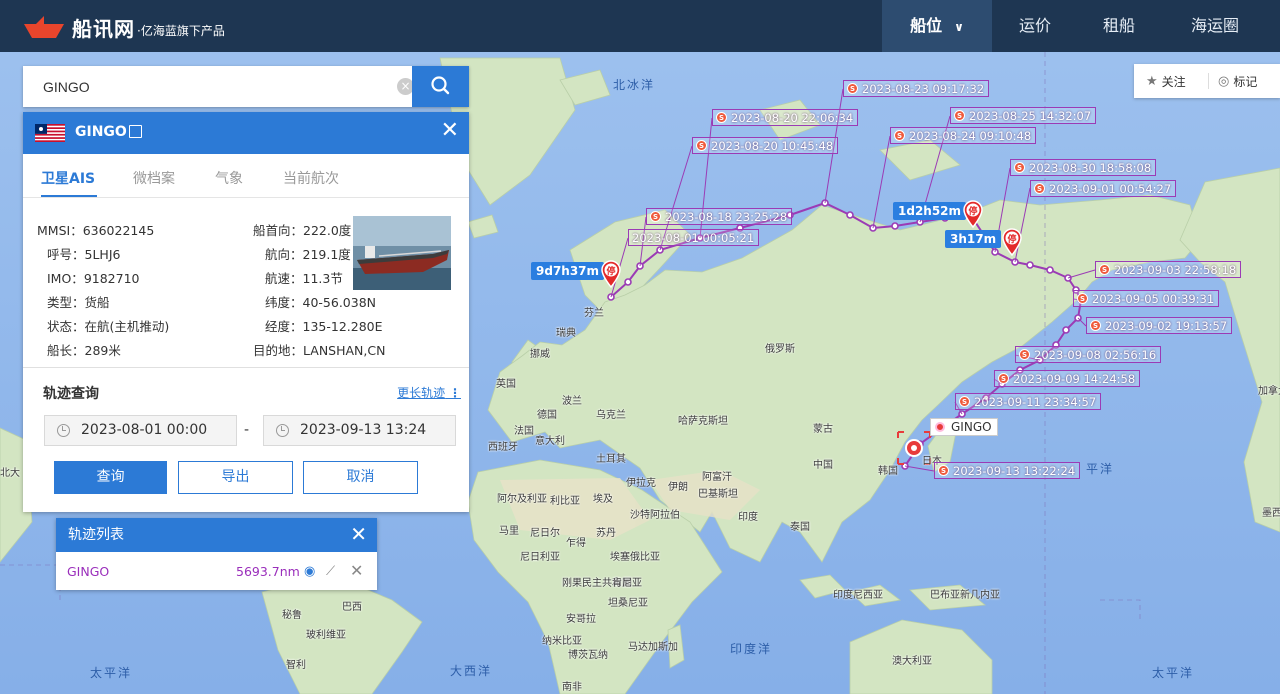 Image resolution: width=1280 pixels, height=694 pixels. What do you see at coordinates (181, 30) in the screenshot?
I see `logo-subtitle: ·亿海蓝旗下产品` at bounding box center [181, 30].